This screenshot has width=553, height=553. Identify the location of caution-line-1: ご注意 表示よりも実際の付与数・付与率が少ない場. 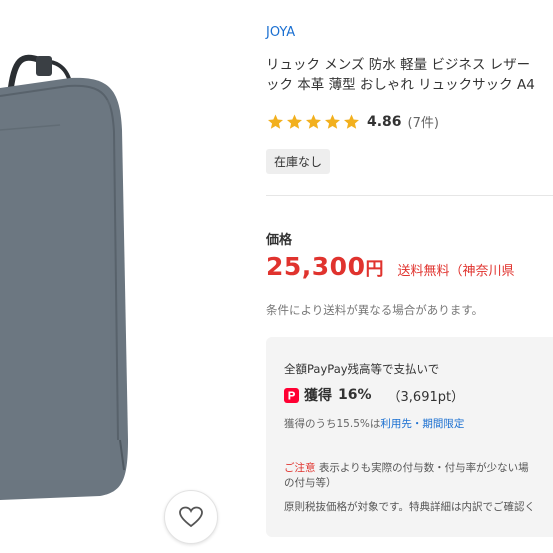
(418, 468).